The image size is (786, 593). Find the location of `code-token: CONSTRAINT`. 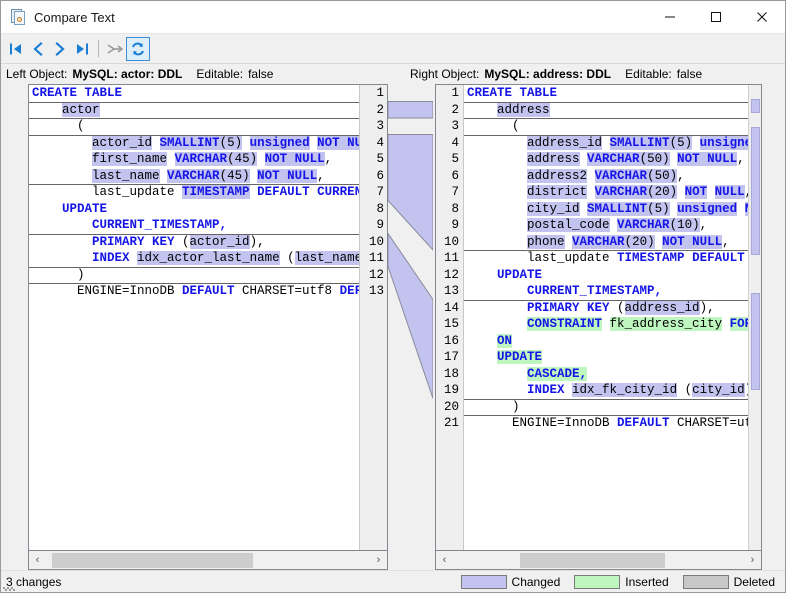

code-token: CONSTRAINT is located at coordinates (565, 324).